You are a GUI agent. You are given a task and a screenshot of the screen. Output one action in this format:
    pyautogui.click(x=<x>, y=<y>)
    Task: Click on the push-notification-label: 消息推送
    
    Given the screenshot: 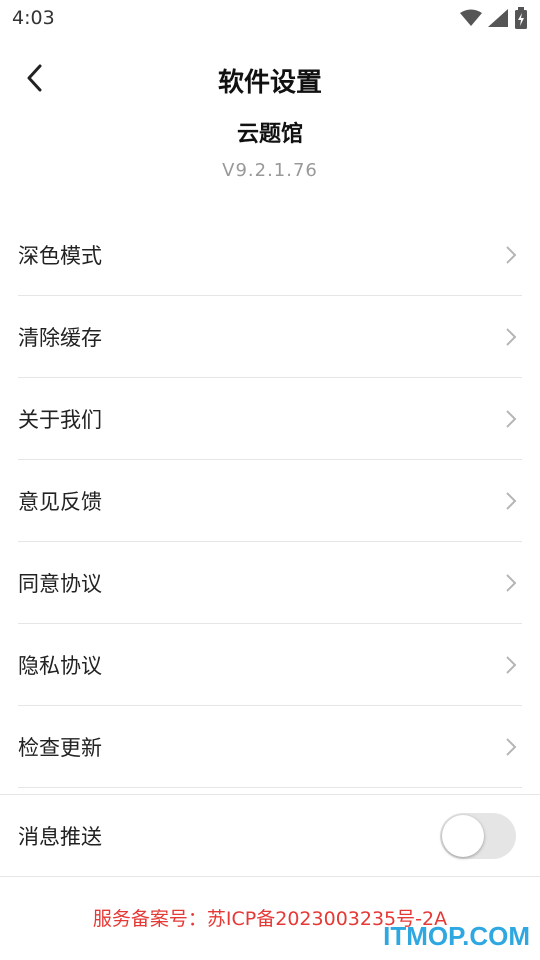 What is the action you would take?
    pyautogui.click(x=60, y=836)
    